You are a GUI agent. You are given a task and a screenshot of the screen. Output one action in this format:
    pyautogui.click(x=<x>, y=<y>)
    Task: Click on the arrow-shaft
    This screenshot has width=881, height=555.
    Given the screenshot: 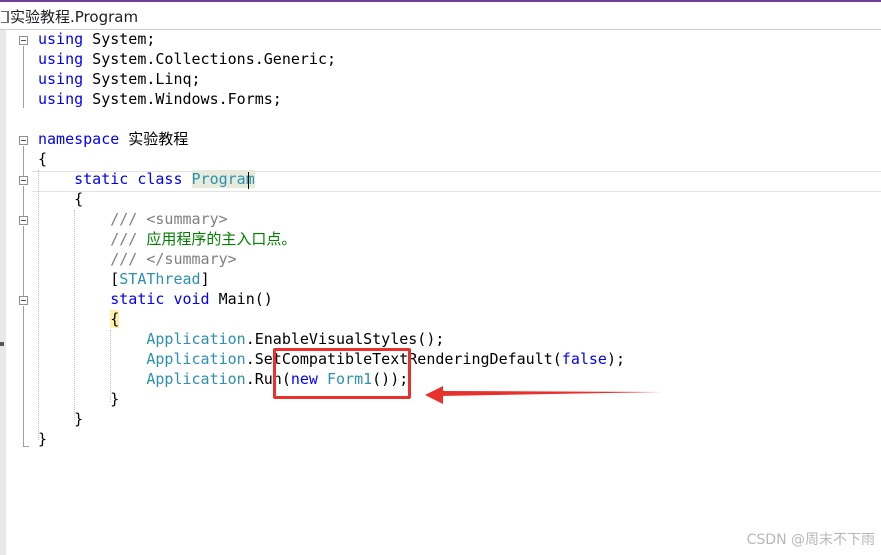 What is the action you would take?
    pyautogui.click(x=551, y=393)
    